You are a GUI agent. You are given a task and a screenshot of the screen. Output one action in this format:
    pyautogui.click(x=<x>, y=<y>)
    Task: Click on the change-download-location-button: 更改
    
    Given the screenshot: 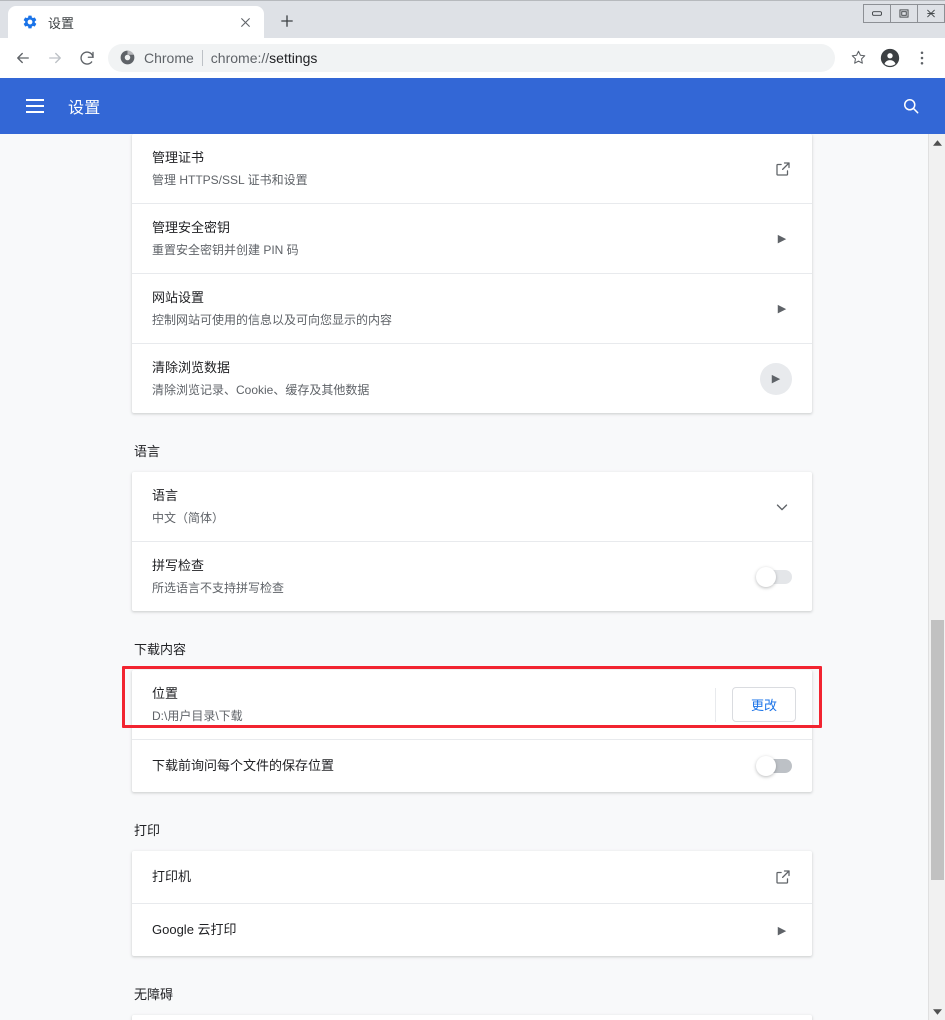 What is the action you would take?
    pyautogui.click(x=763, y=704)
    